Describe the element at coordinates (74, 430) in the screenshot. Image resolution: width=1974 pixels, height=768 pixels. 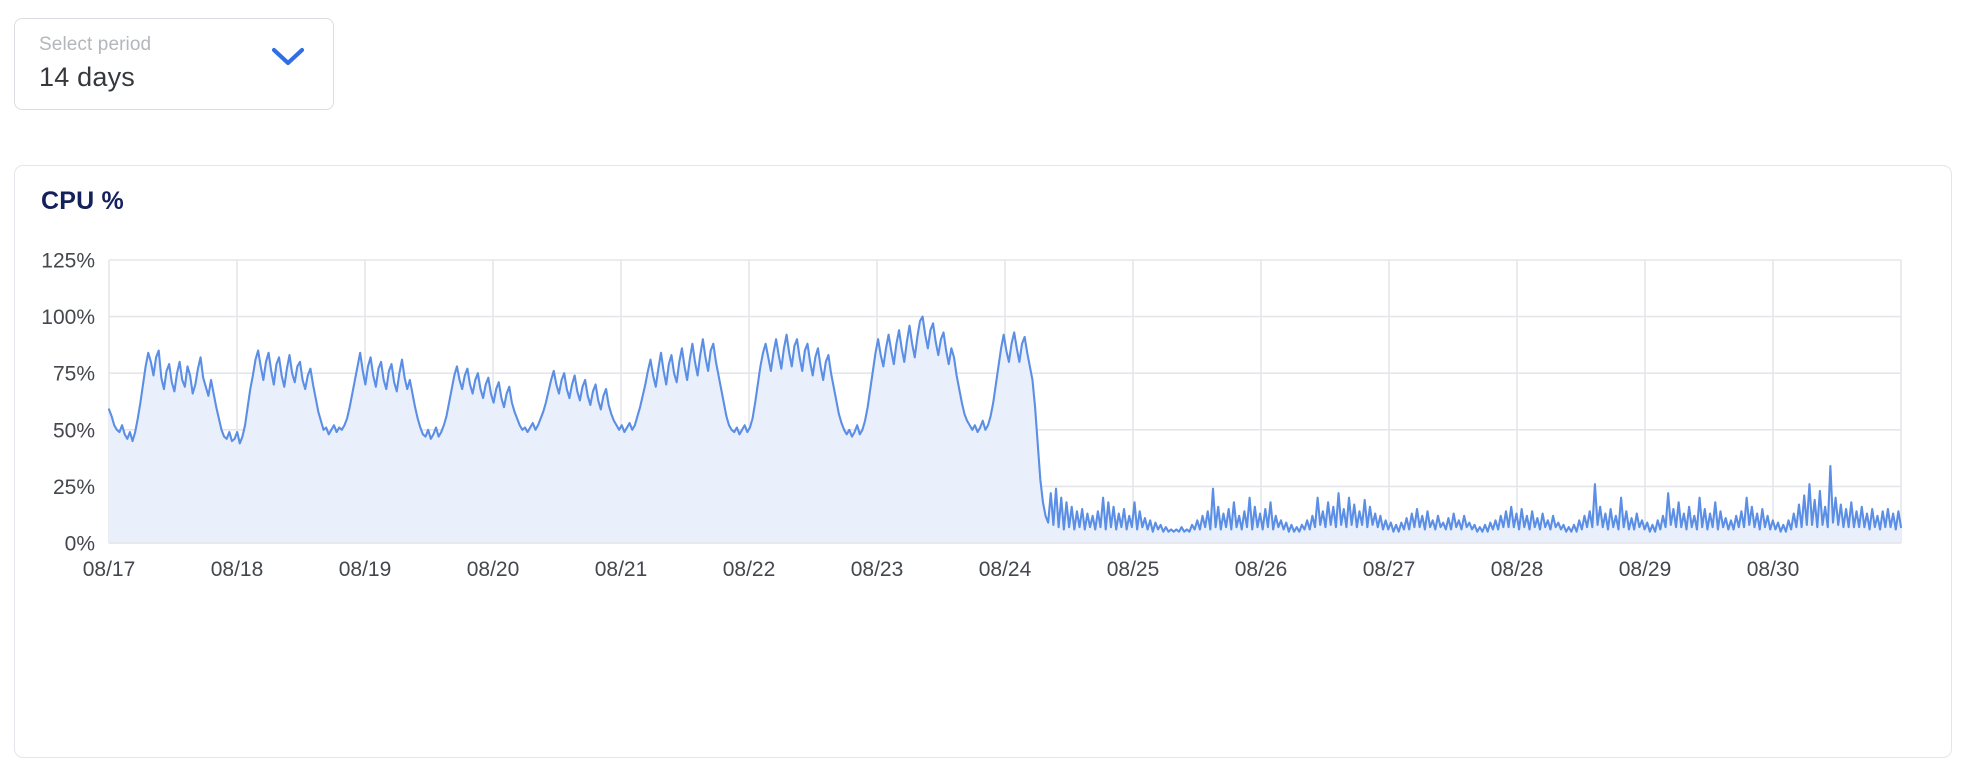
I see `y-axis-tick-label: 50%` at that location.